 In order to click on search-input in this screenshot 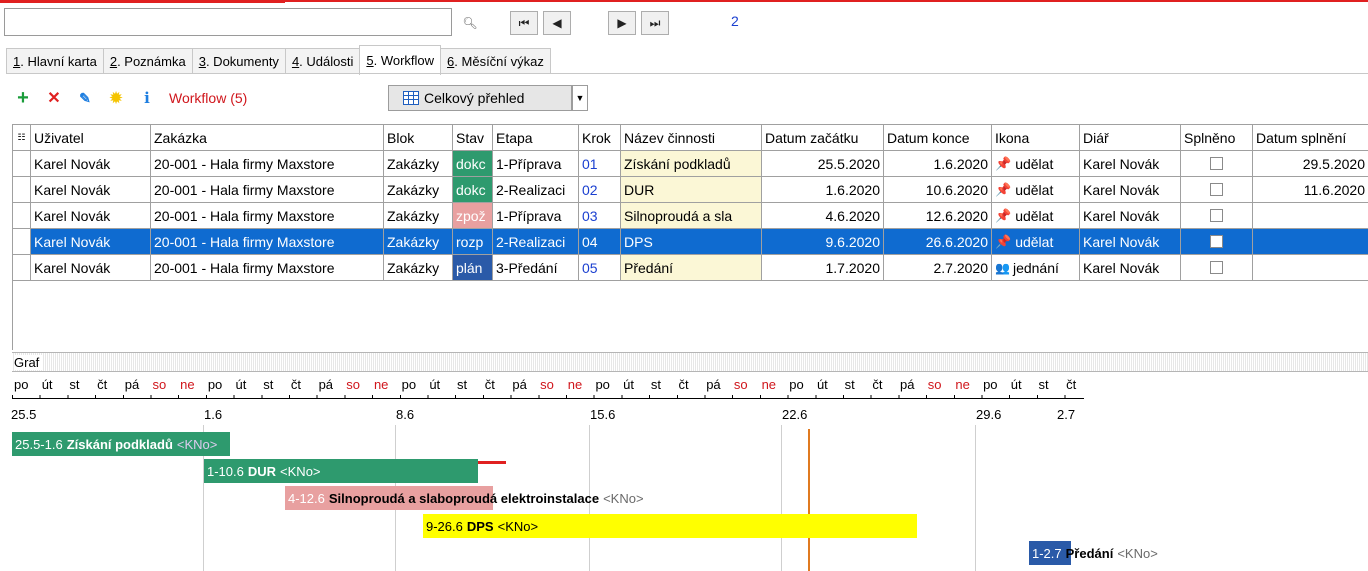, I will do `click(228, 22)`.